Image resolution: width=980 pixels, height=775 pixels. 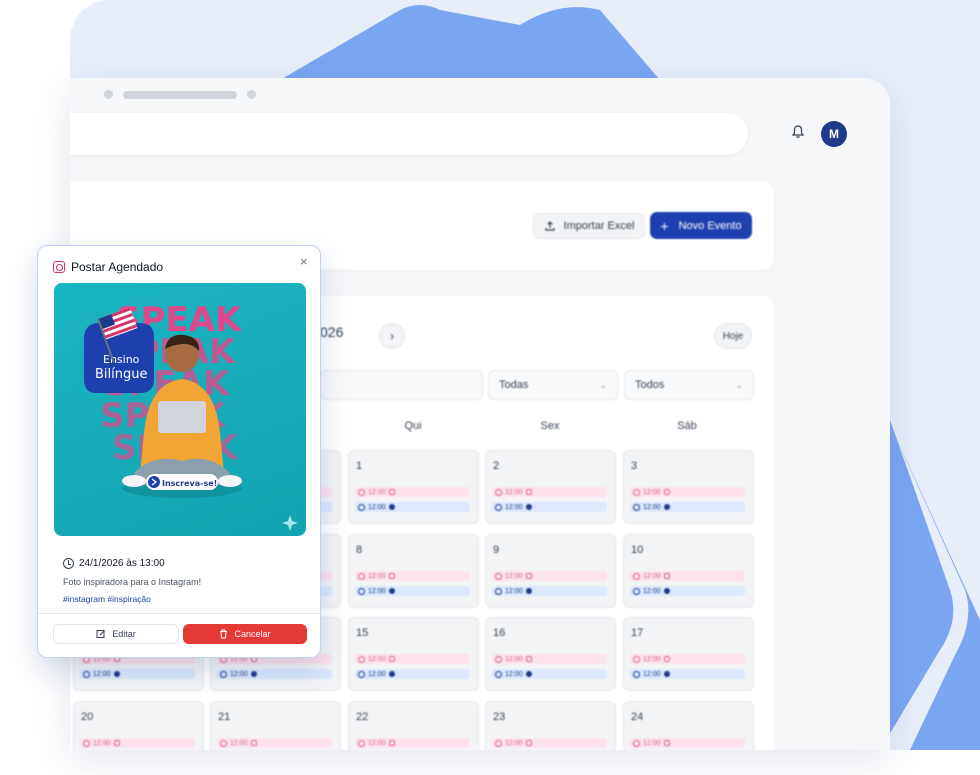 I want to click on calendar-day-cell: 17 12:00 12:00, so click(x=688, y=654).